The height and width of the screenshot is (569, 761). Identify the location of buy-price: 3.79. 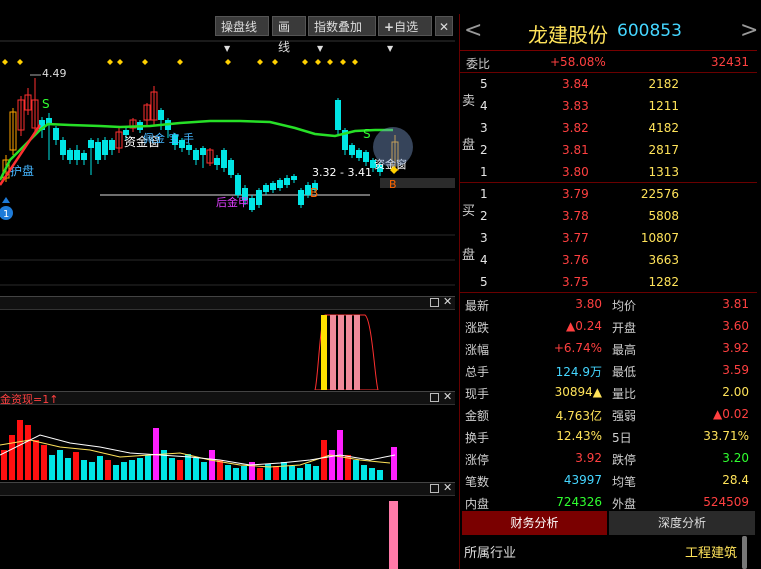
(575, 194).